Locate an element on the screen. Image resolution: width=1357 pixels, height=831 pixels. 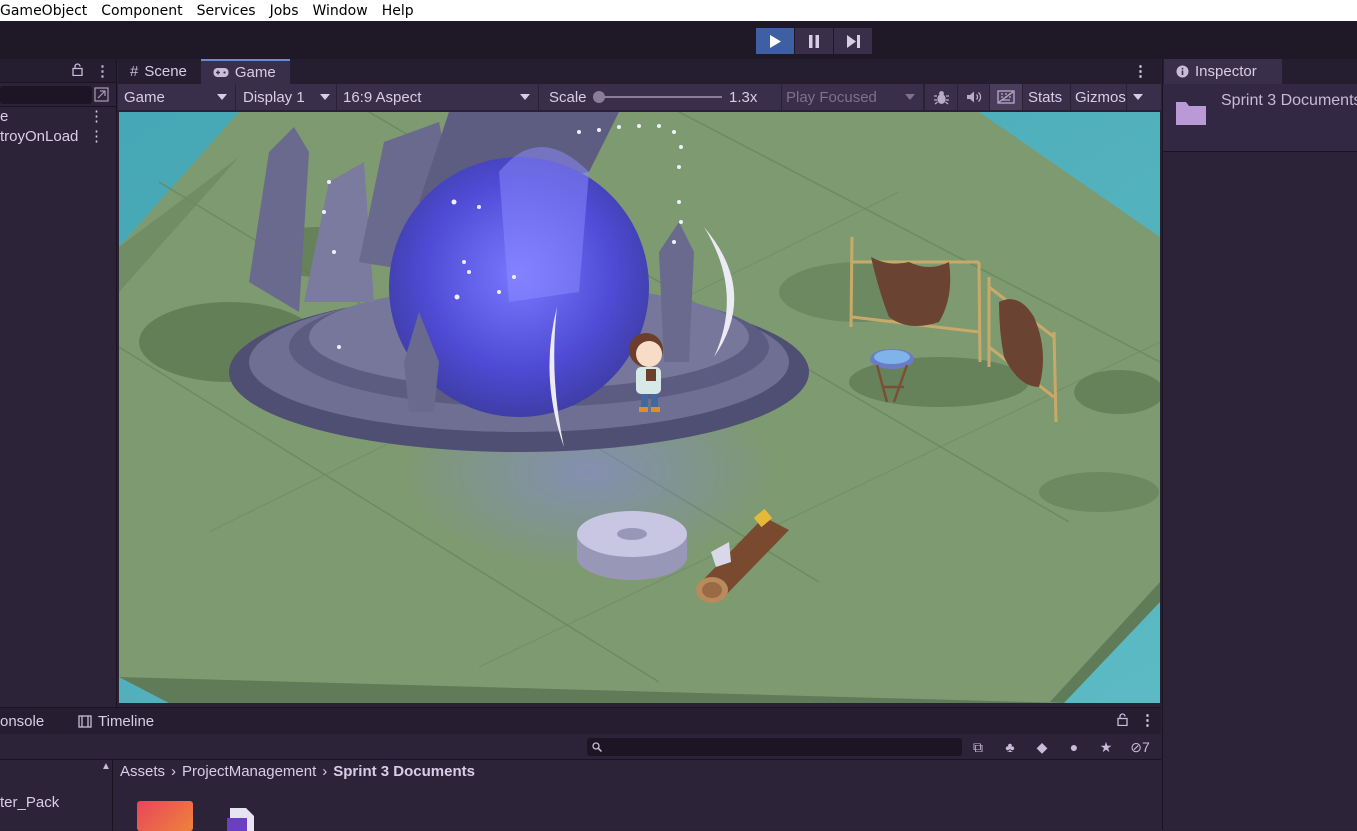
tab-game: Game is located at coordinates (245, 71).